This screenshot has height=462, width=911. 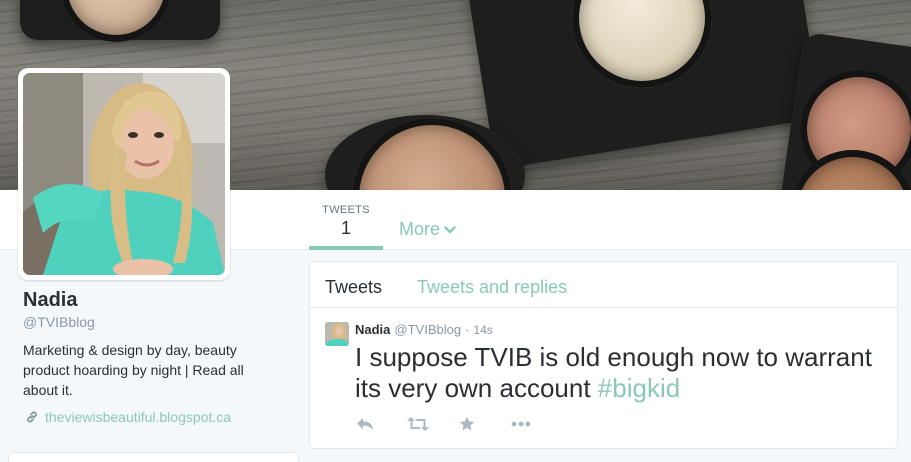 I want to click on retweet-icon, so click(x=418, y=424).